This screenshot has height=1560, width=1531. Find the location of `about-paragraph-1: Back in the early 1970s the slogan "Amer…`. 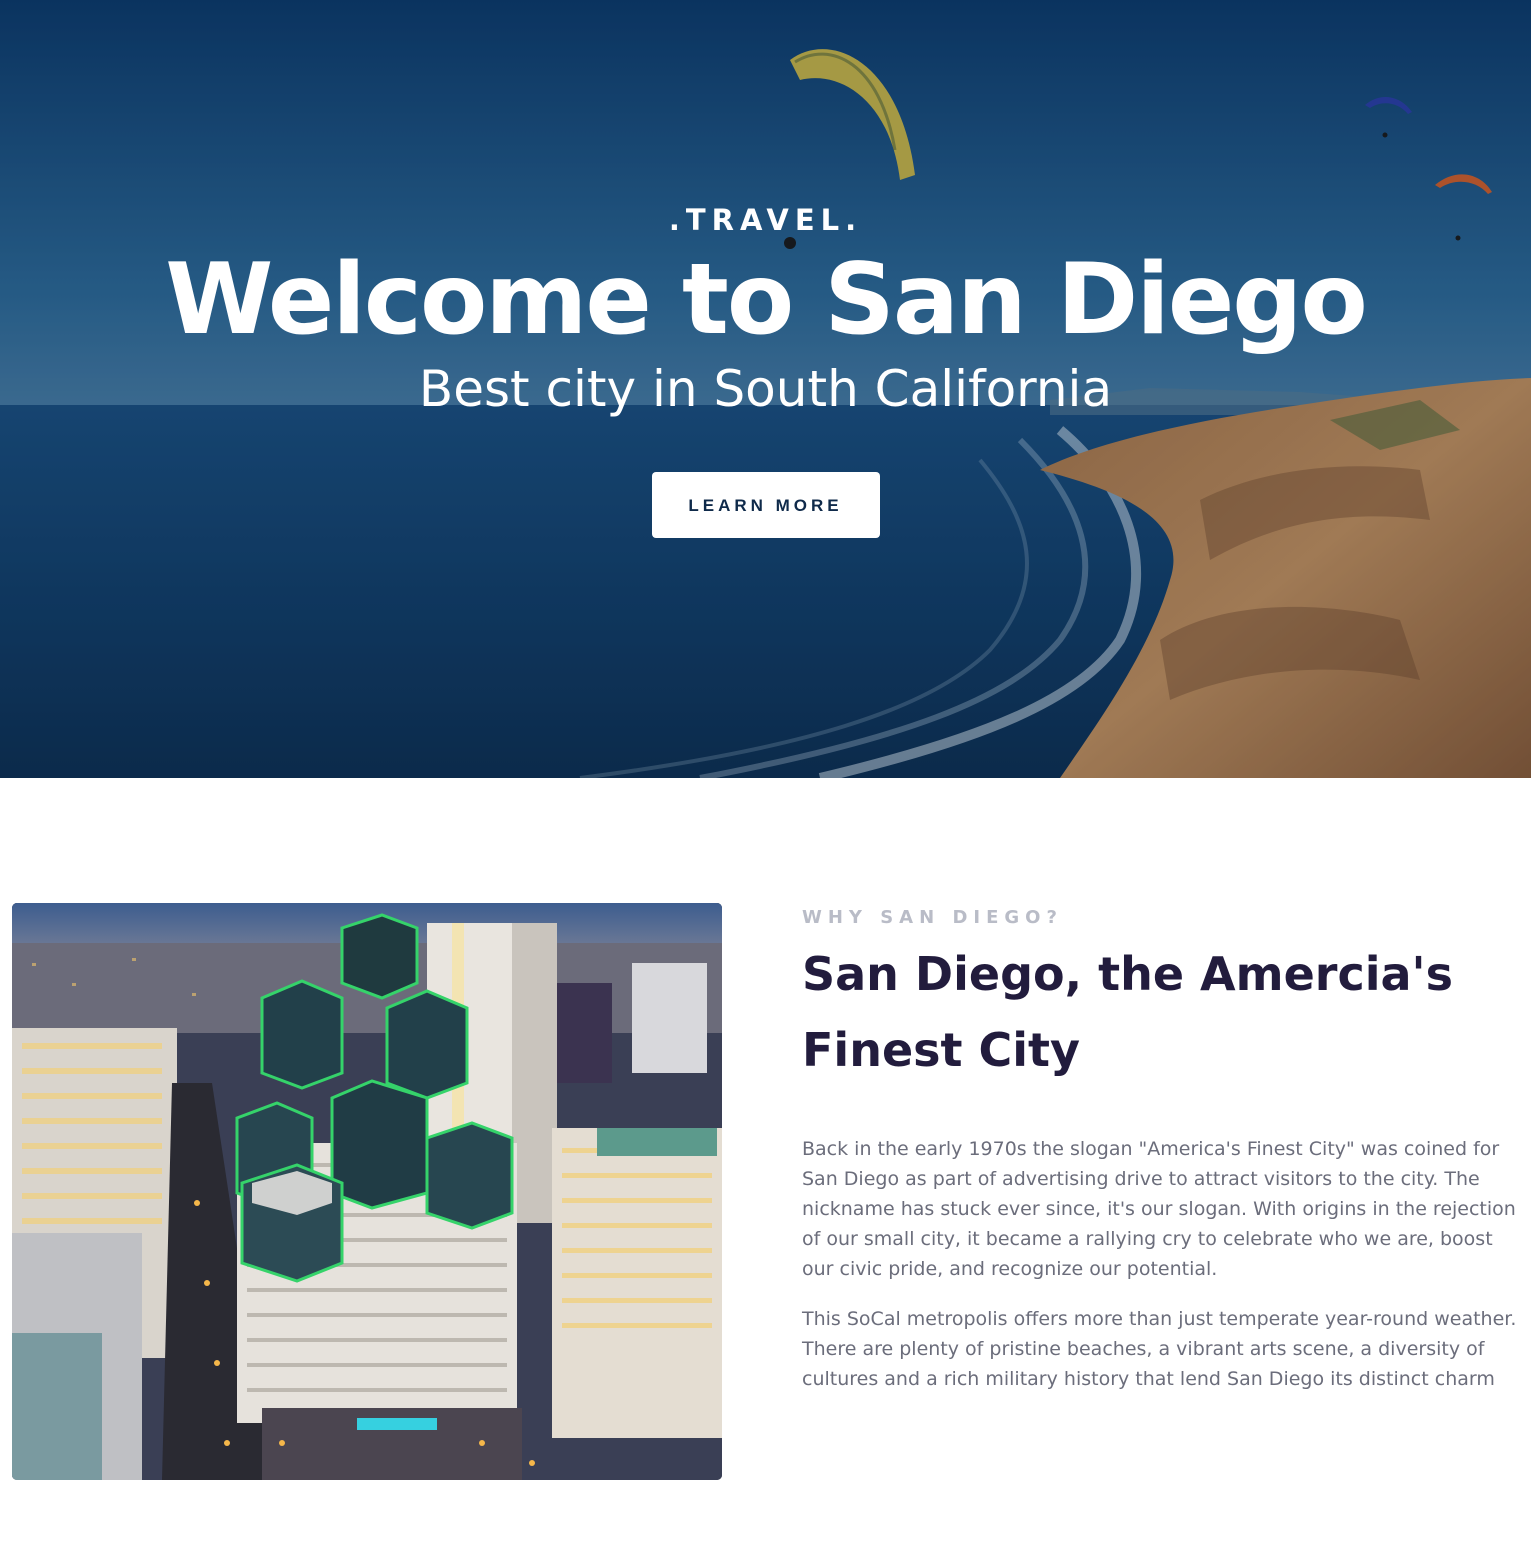

about-paragraph-1: Back in the early 1970s the slogan "Amer… is located at coordinates (1159, 1209).